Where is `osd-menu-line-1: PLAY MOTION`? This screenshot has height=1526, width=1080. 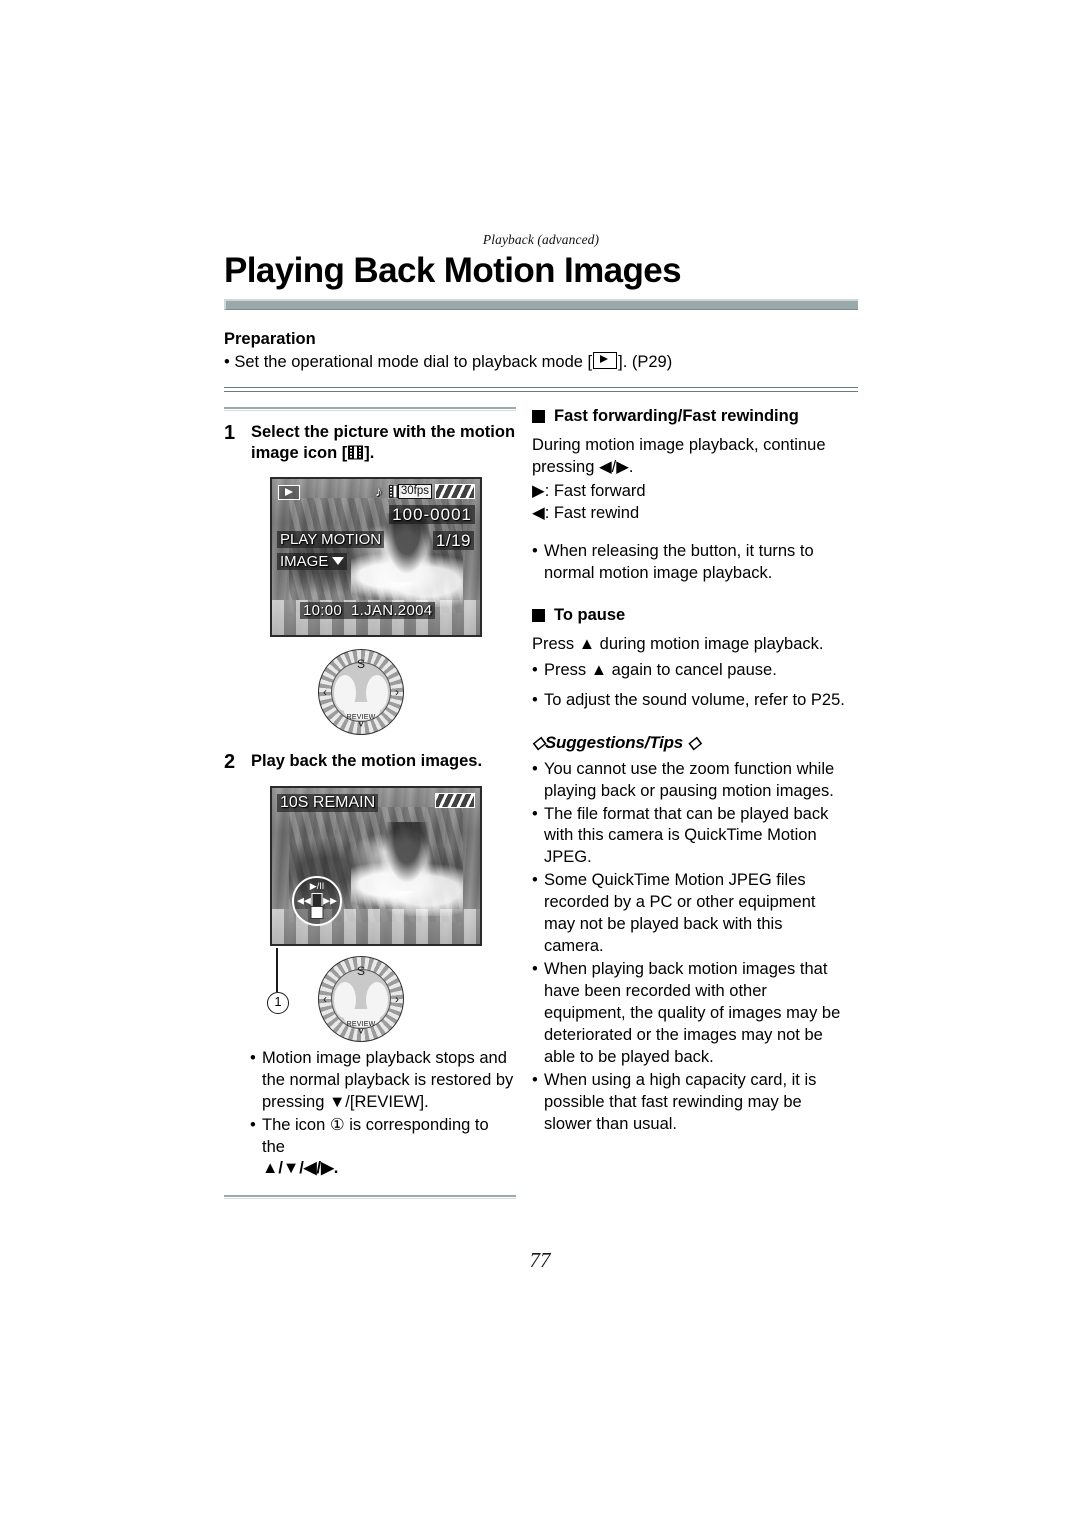 osd-menu-line-1: PLAY MOTION is located at coordinates (331, 539).